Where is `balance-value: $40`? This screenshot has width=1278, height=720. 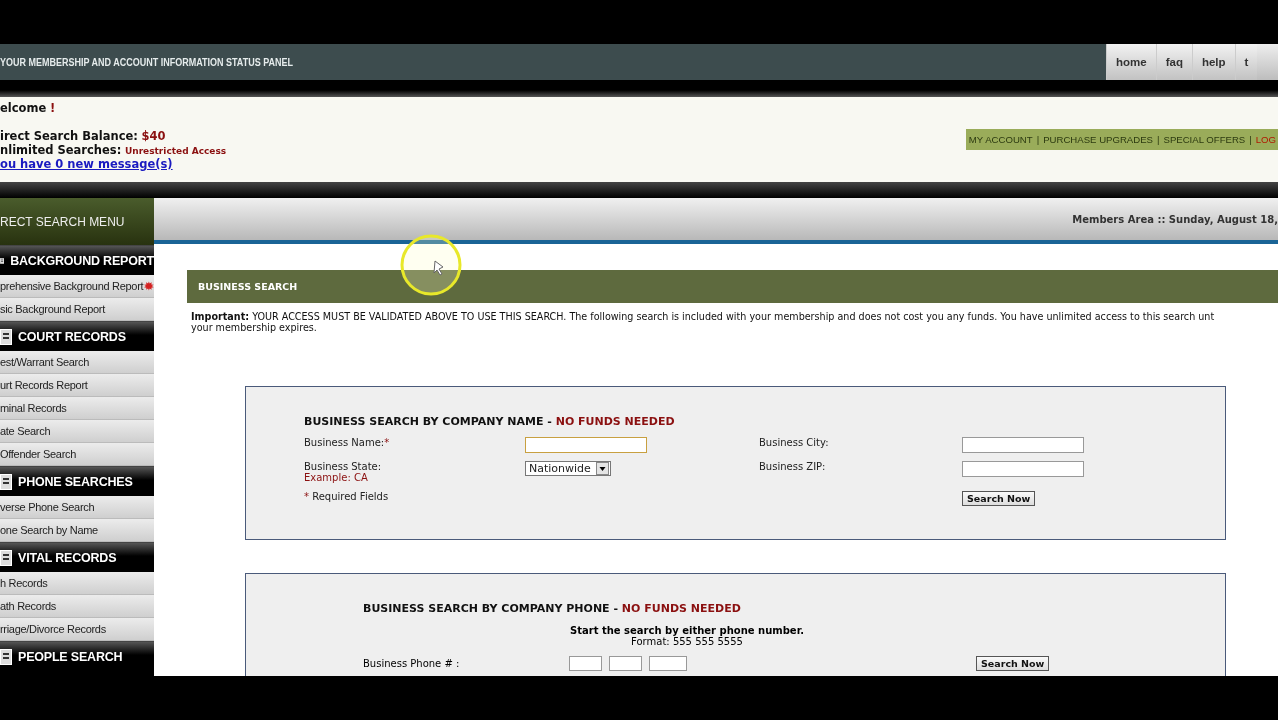 balance-value: $40 is located at coordinates (153, 136).